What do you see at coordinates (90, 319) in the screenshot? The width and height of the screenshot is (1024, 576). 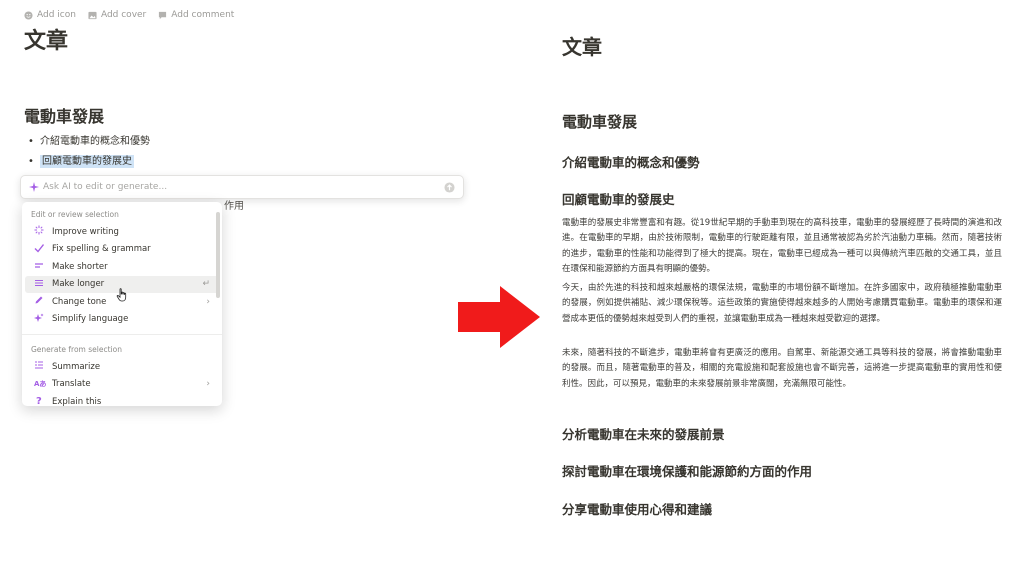 I see `menu-item-label: Simplify language` at bounding box center [90, 319].